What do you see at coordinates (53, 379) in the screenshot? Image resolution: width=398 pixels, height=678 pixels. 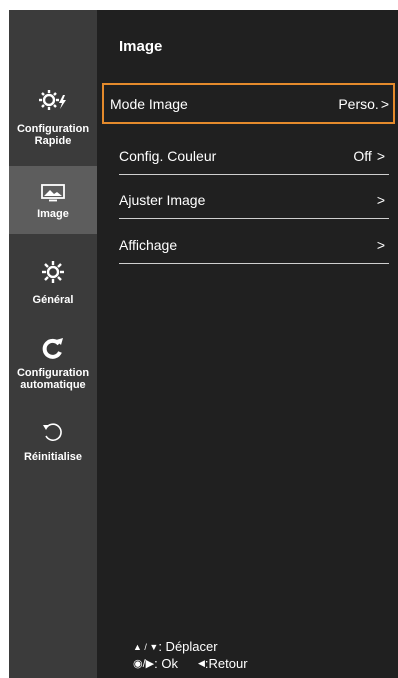 I see `sidebar-item-label: Configuration automatique` at bounding box center [53, 379].